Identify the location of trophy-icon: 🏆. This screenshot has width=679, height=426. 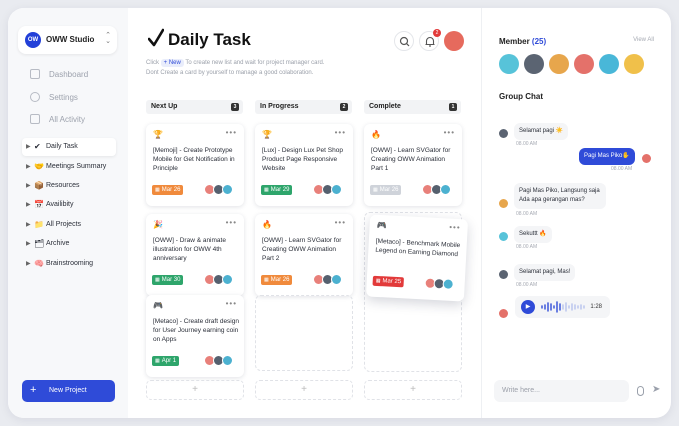
(158, 134).